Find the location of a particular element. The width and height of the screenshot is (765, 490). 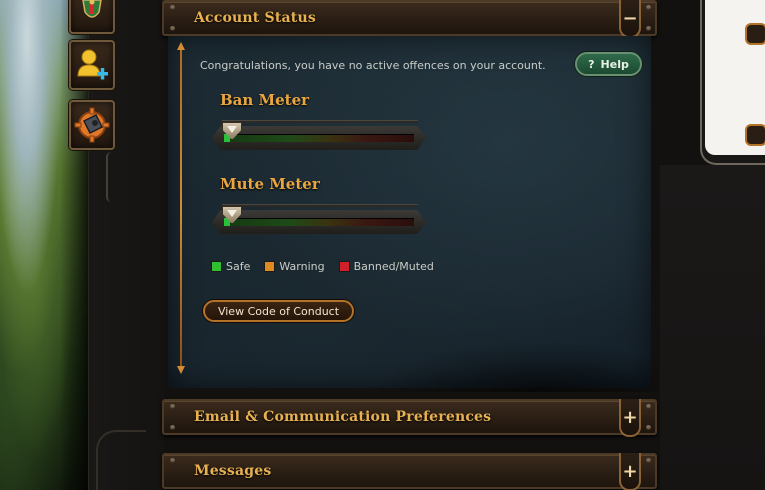

hook-decoration is located at coordinates (111, 177).